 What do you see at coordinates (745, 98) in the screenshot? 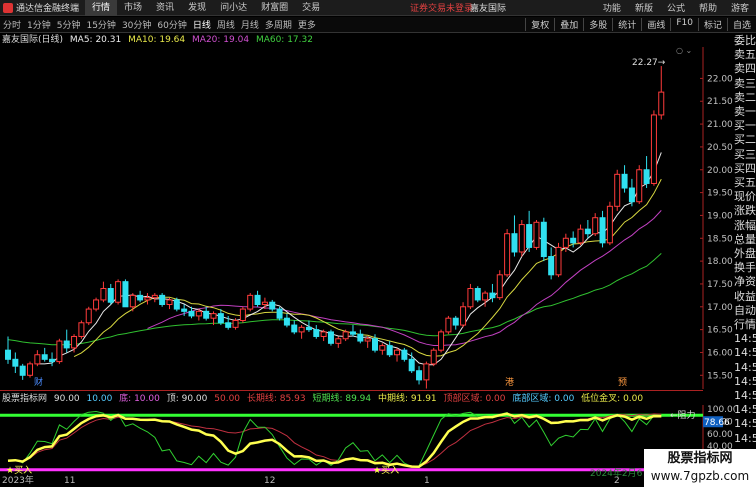
I see `sidebar-item-4: 卖二` at bounding box center [745, 98].